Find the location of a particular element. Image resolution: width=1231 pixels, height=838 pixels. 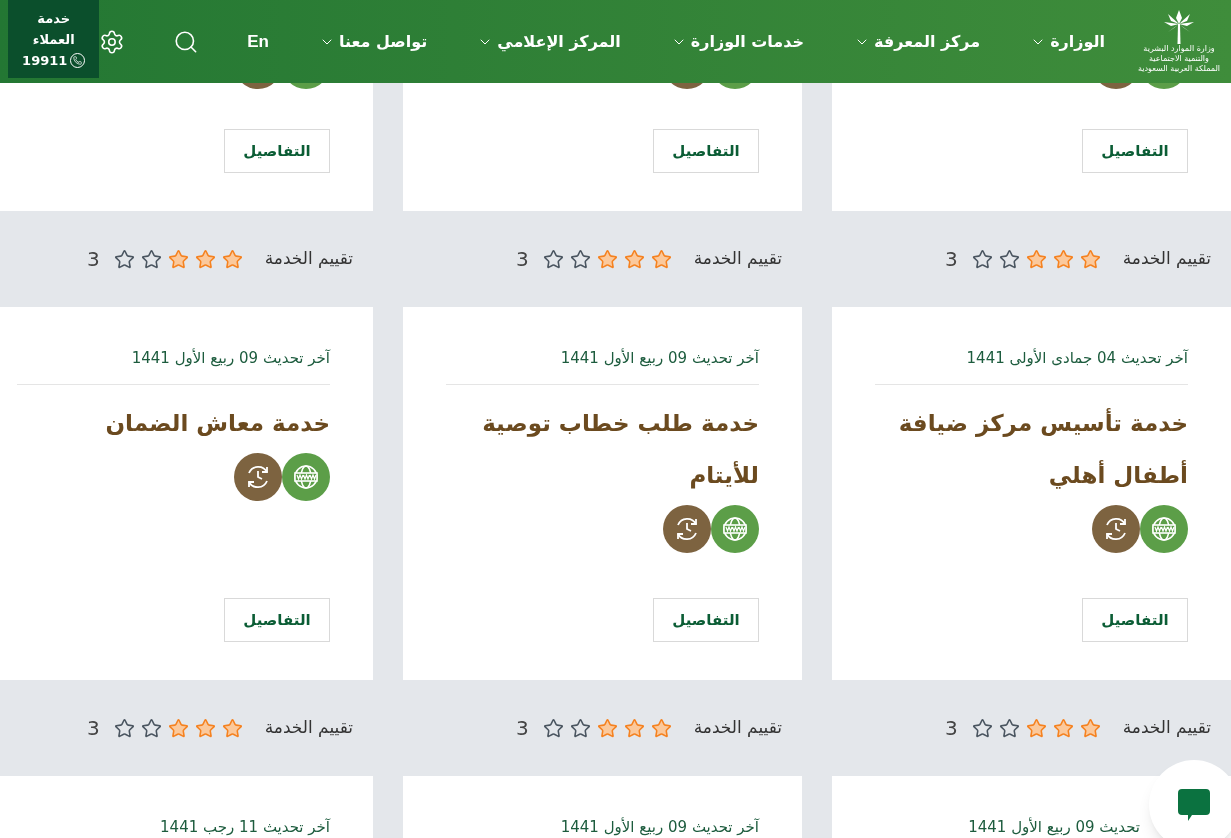

nav-menu-item: مركز المعرفة is located at coordinates (917, 41).